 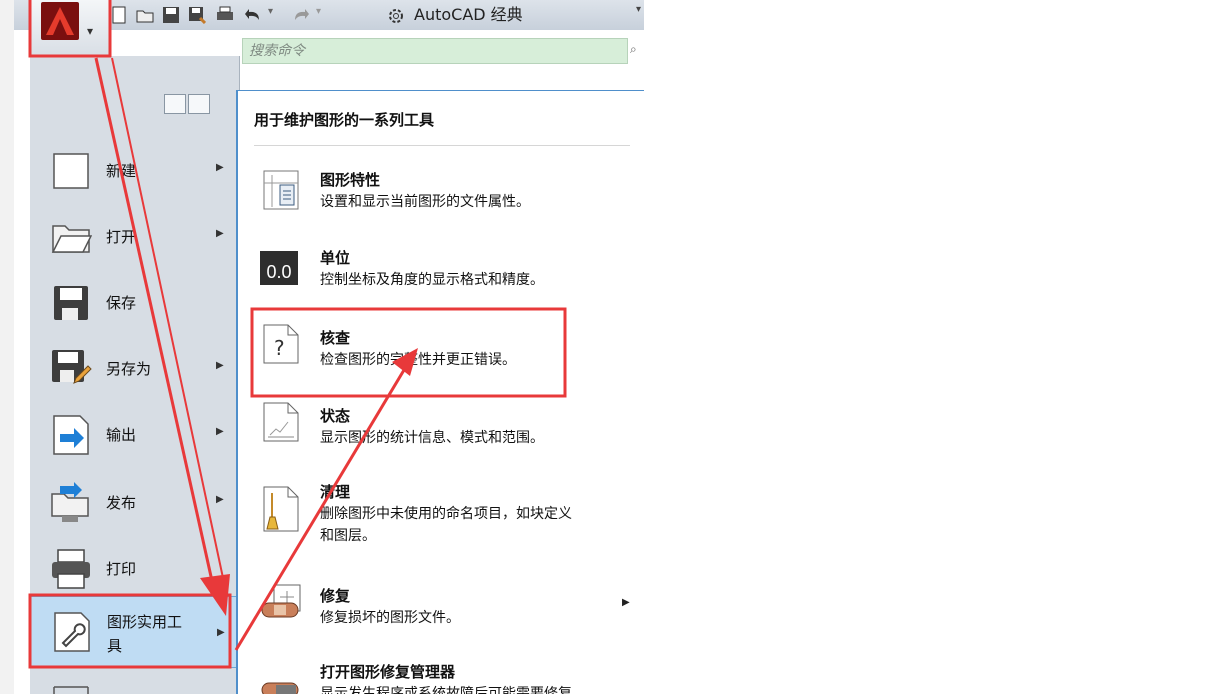 What do you see at coordinates (432, 280) in the screenshot?
I see `submenu-item-description: 控制坐标及角度的显示格式和精度。` at bounding box center [432, 280].